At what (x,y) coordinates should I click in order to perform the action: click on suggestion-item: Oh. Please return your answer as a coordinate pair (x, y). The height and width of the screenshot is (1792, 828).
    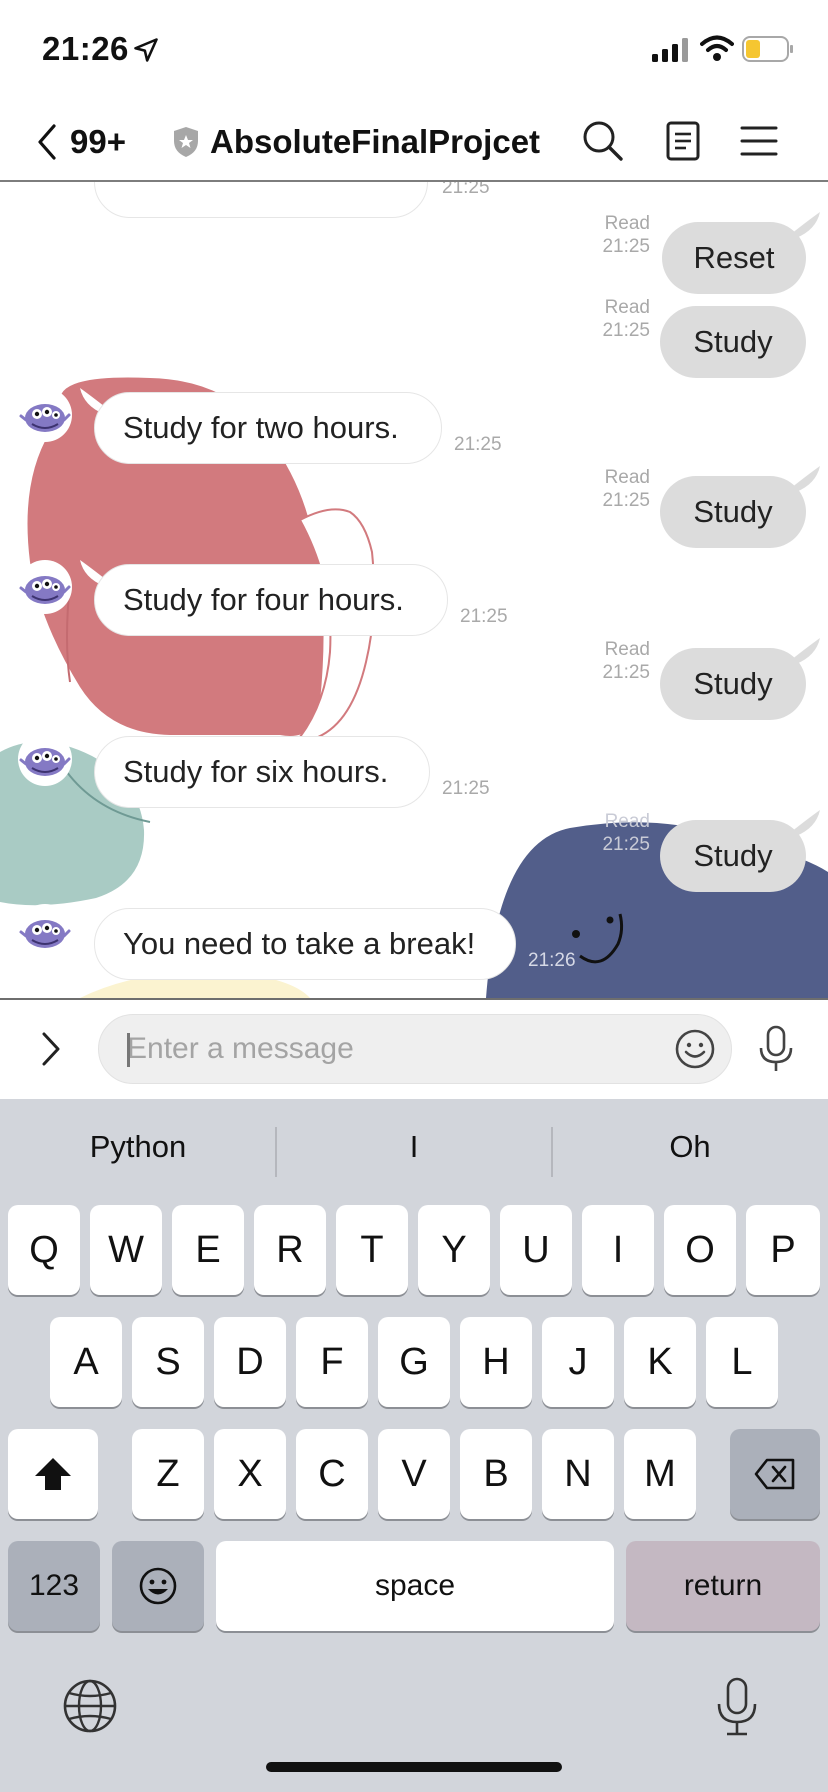
    Looking at the image, I should click on (690, 1147).